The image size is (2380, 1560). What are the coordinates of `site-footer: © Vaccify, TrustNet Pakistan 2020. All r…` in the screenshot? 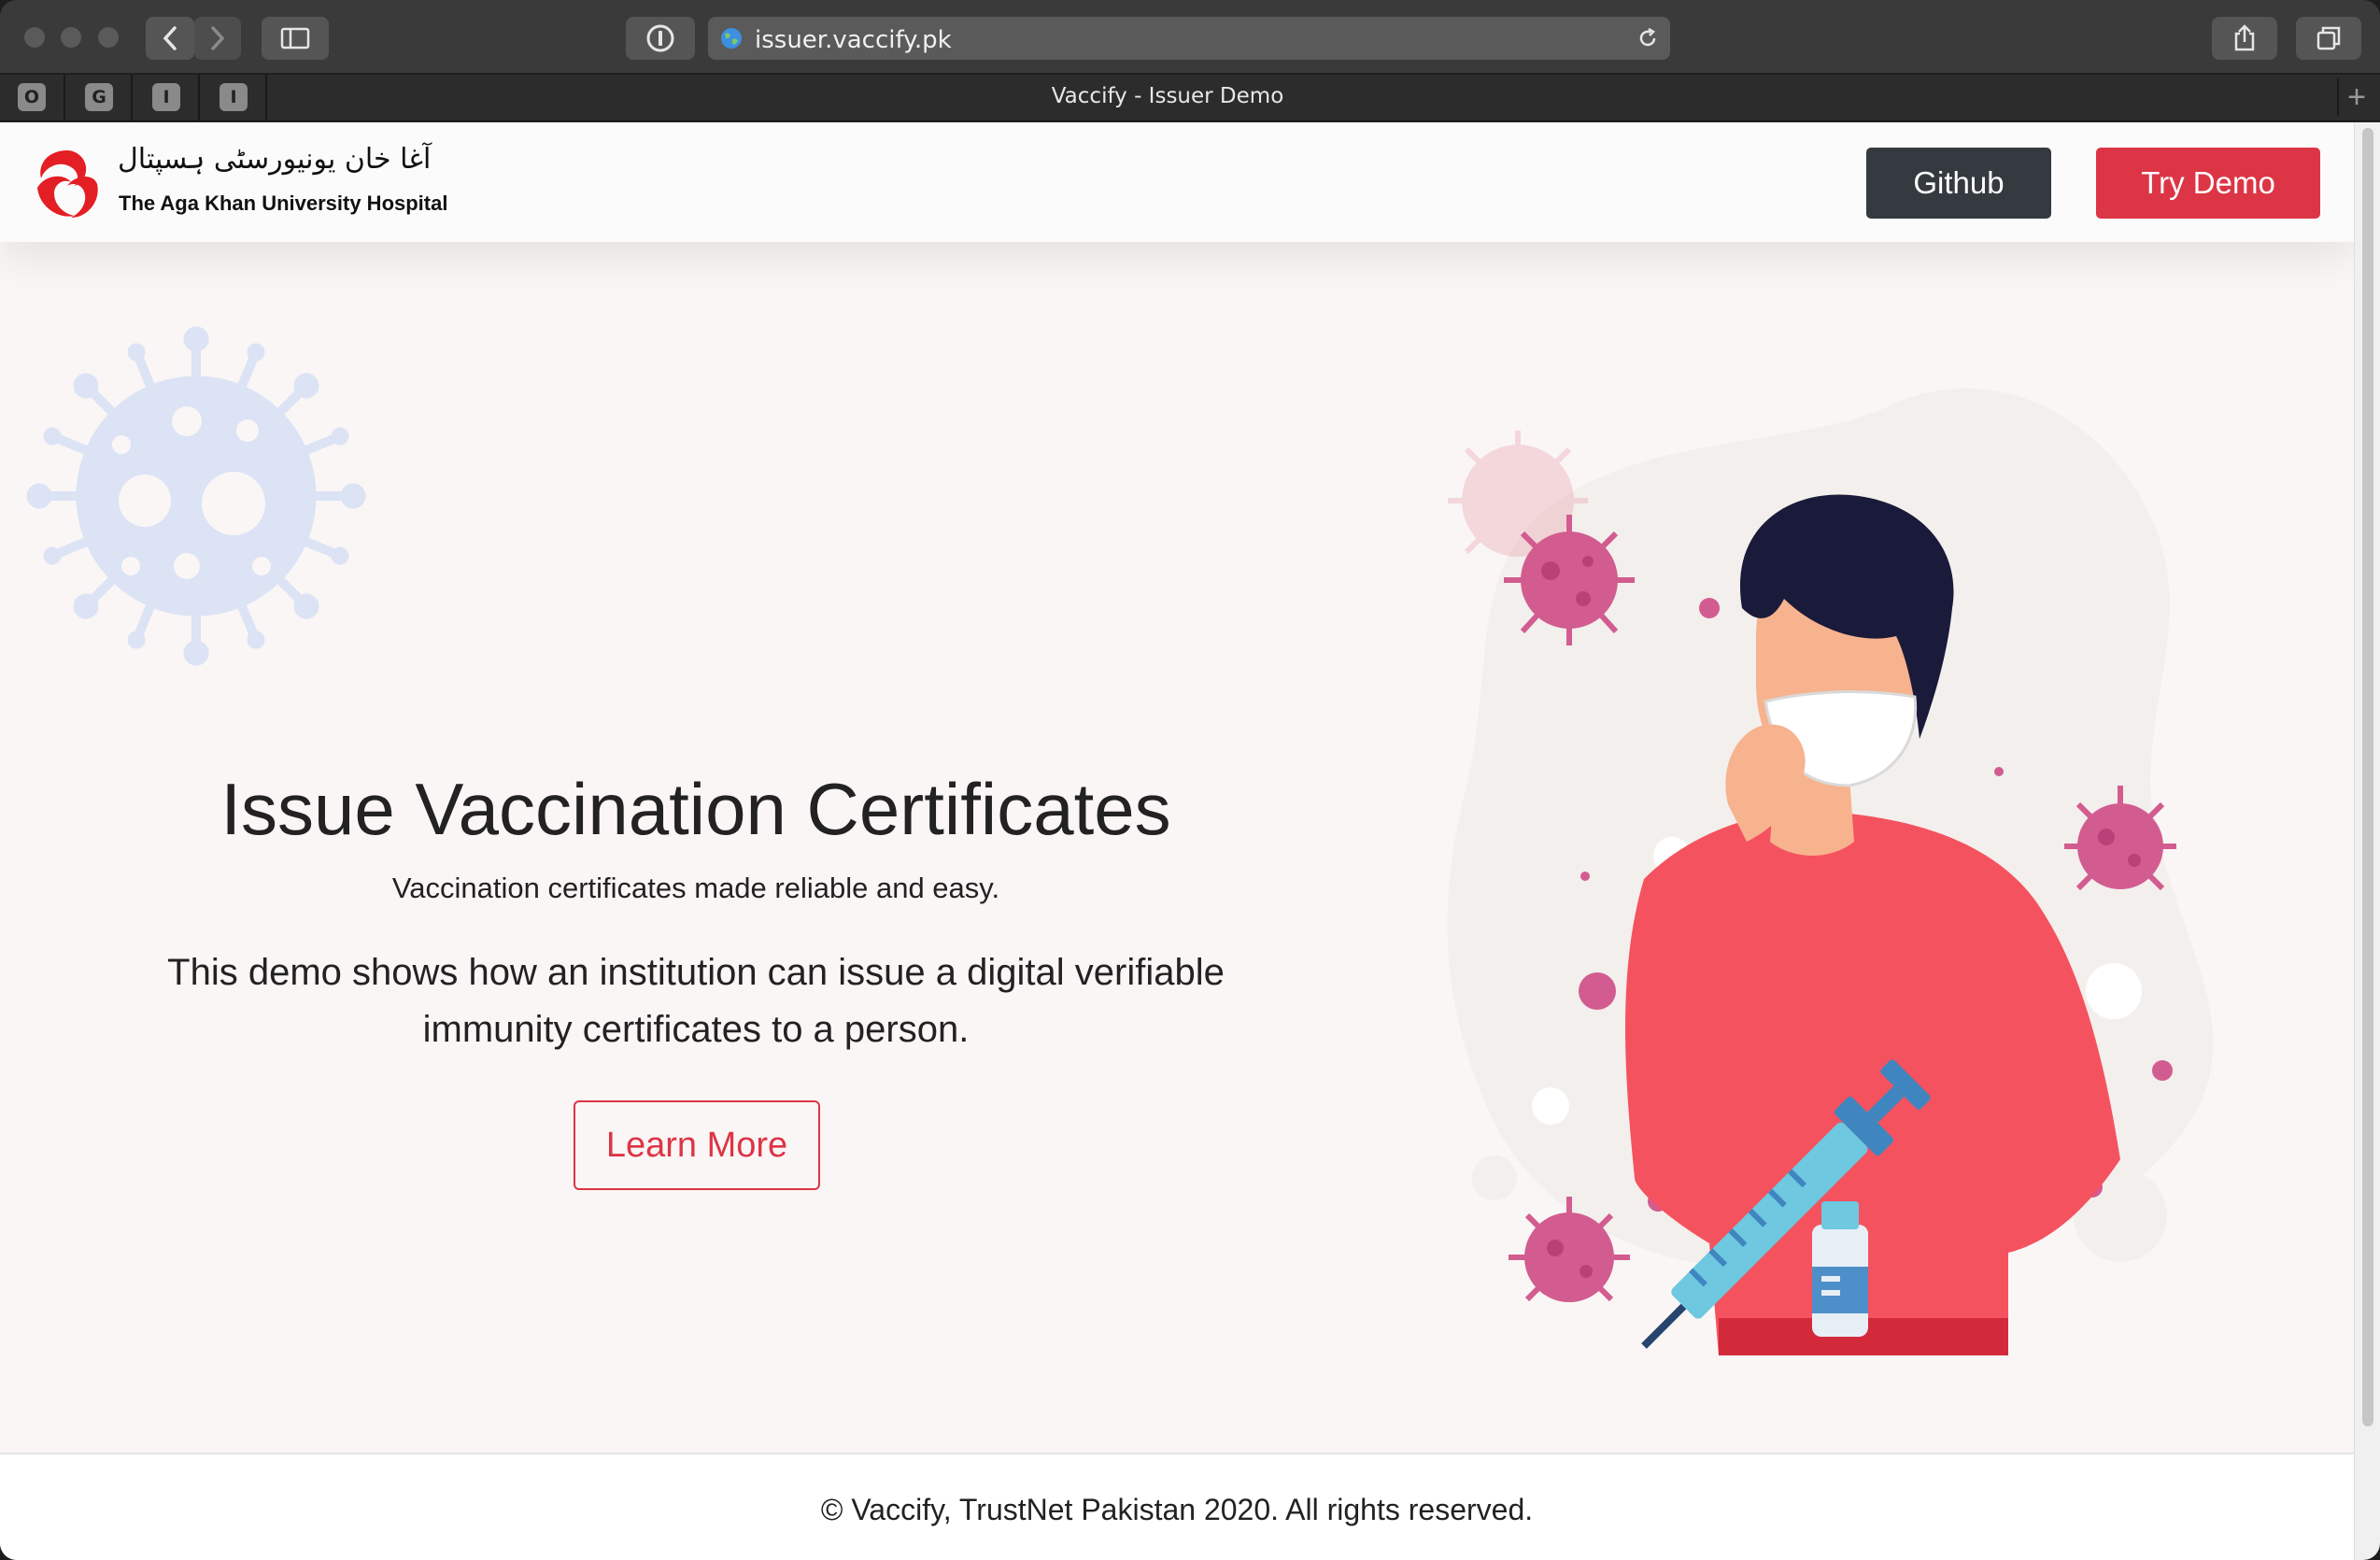 It's located at (1177, 1506).